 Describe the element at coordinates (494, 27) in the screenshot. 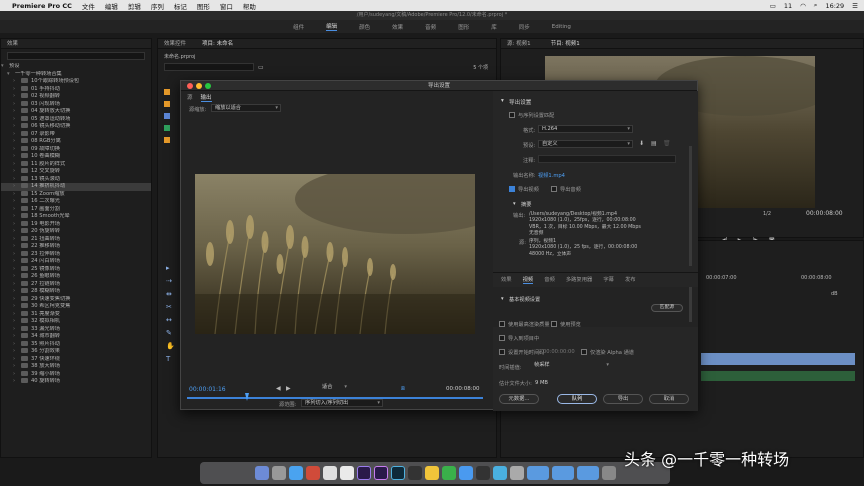

I see `workspace-tab: 库` at that location.